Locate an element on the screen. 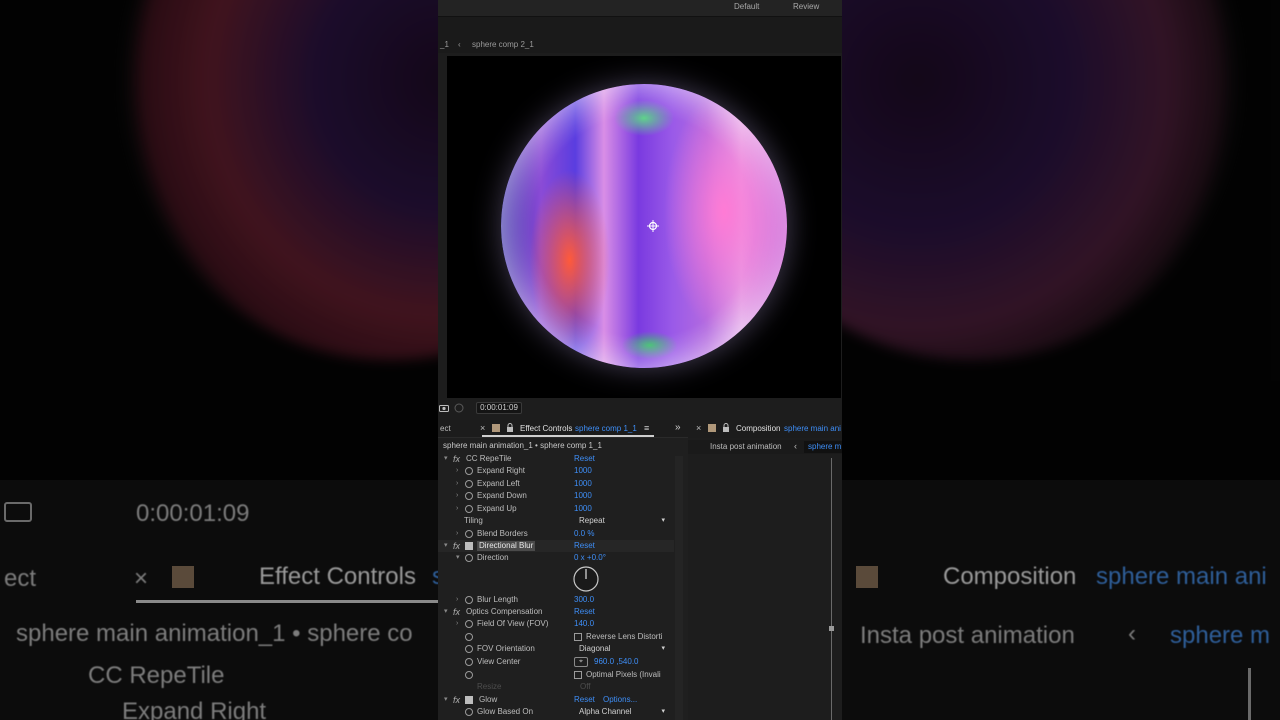 The height and width of the screenshot is (720, 1280). param-expand-left: › Expand Left 1000 is located at coordinates (556, 484).